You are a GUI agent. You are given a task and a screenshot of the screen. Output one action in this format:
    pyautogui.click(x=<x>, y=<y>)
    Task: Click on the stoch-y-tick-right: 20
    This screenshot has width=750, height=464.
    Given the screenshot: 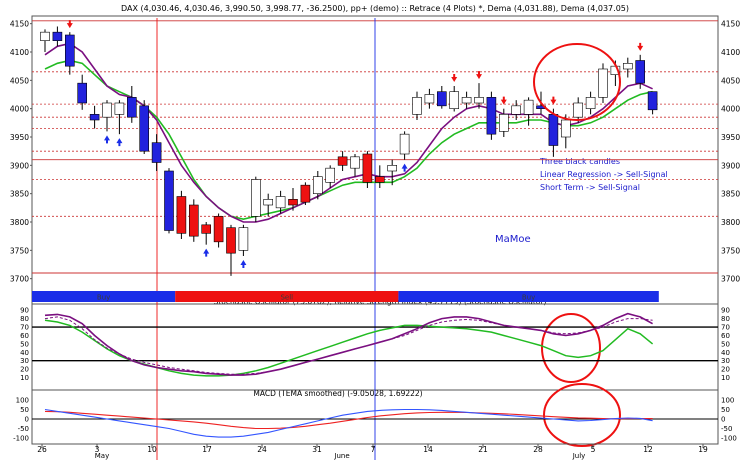 What is the action you would take?
    pyautogui.click(x=725, y=370)
    